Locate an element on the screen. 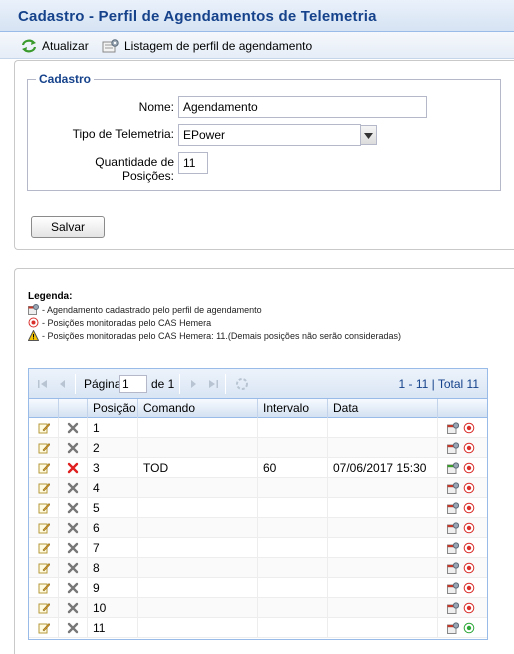  page-number-input is located at coordinates (133, 384).